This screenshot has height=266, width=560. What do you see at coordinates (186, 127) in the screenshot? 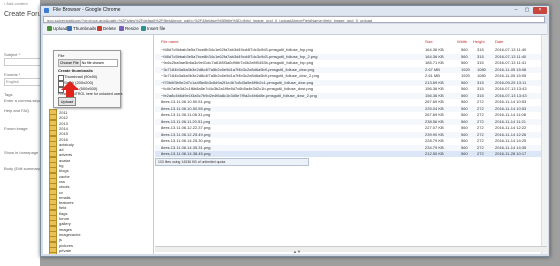
I see `file-name-cell: 8ees.13.11.06.12.22.37.png` at bounding box center [186, 127].